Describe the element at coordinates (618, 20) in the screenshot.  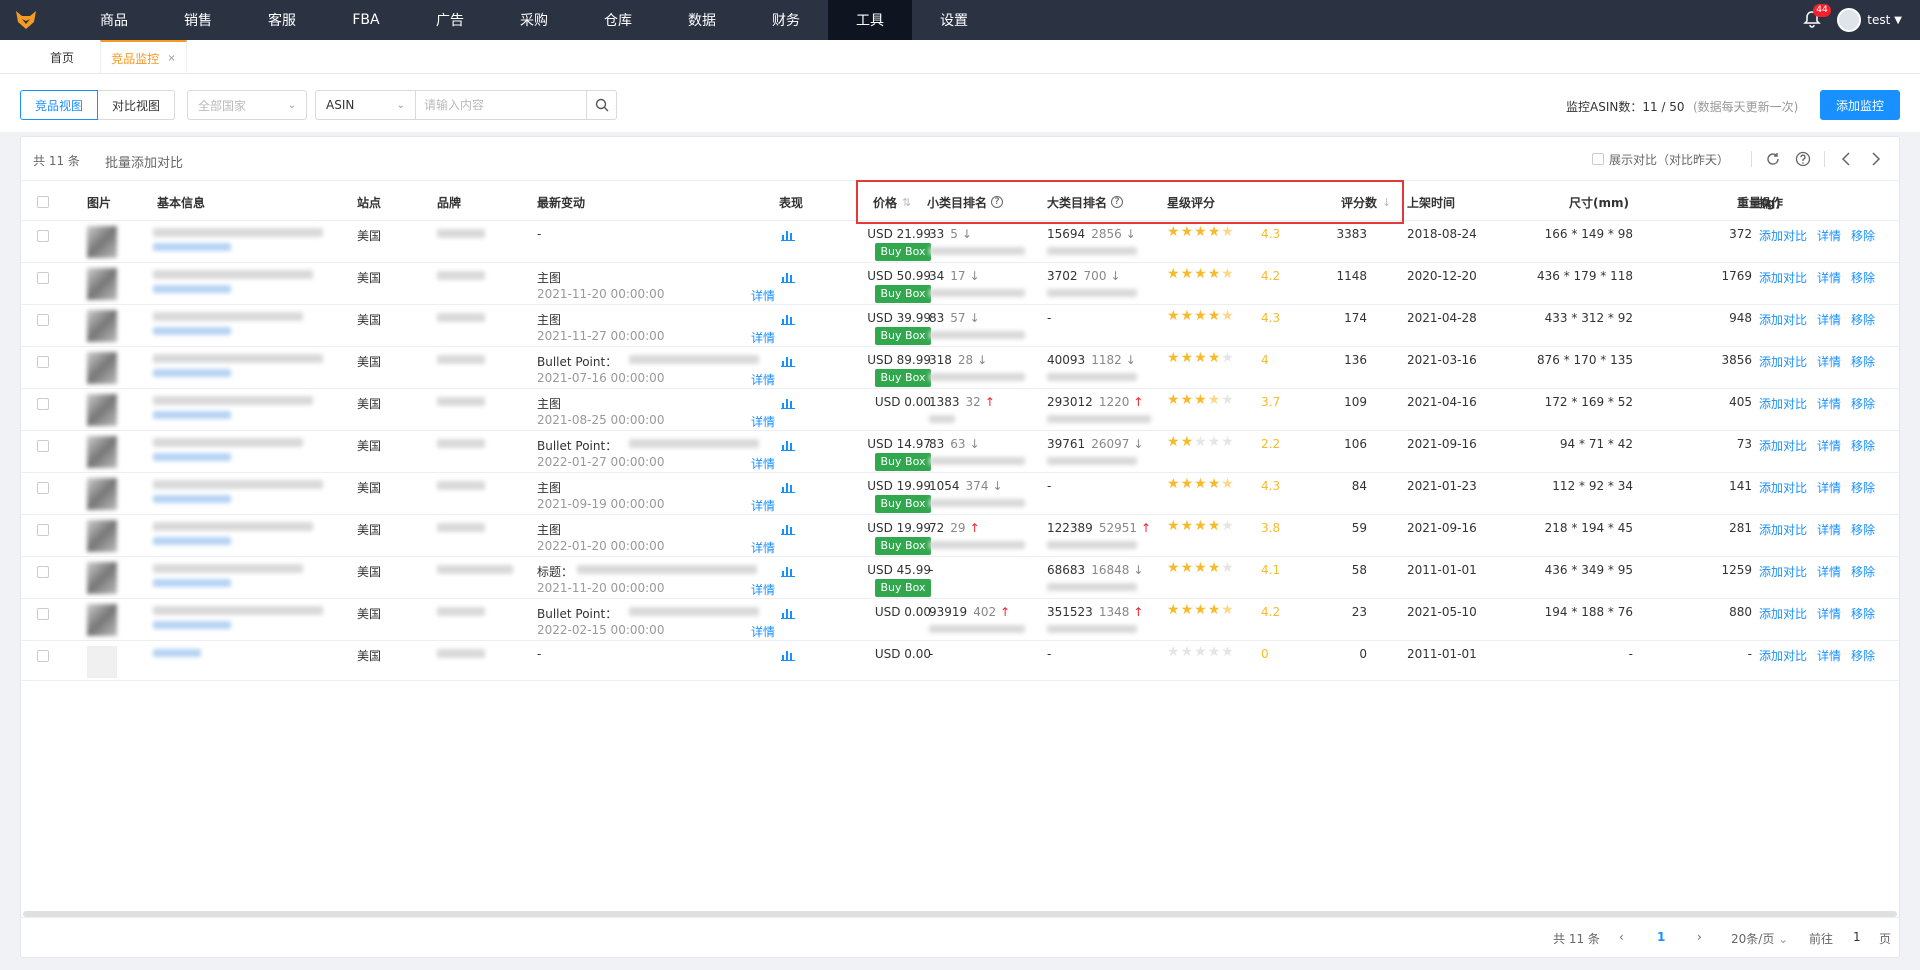
I see `nav-item: 仓库` at that location.